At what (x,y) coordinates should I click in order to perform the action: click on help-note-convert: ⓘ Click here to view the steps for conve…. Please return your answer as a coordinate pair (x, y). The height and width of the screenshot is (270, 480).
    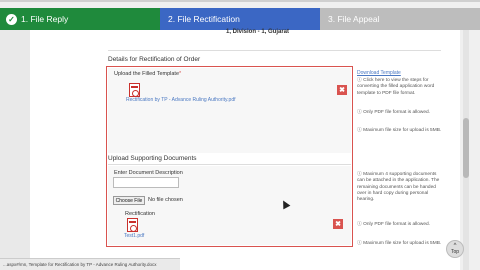
    Looking at the image, I should click on (400, 87).